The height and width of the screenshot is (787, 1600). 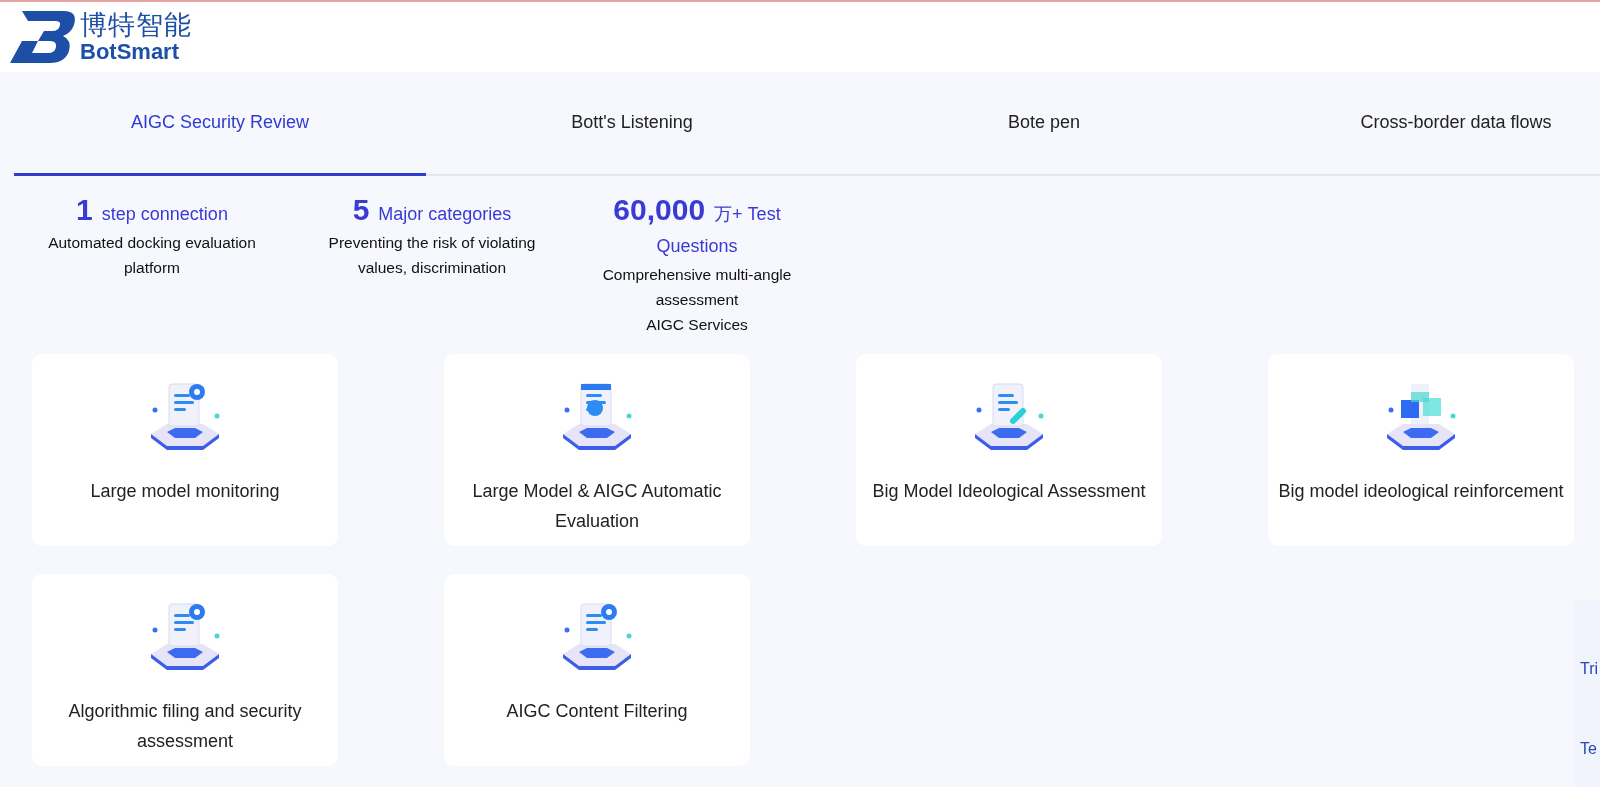 I want to click on stat-heading: 60,000 万+ Test Questions, so click(x=697, y=226).